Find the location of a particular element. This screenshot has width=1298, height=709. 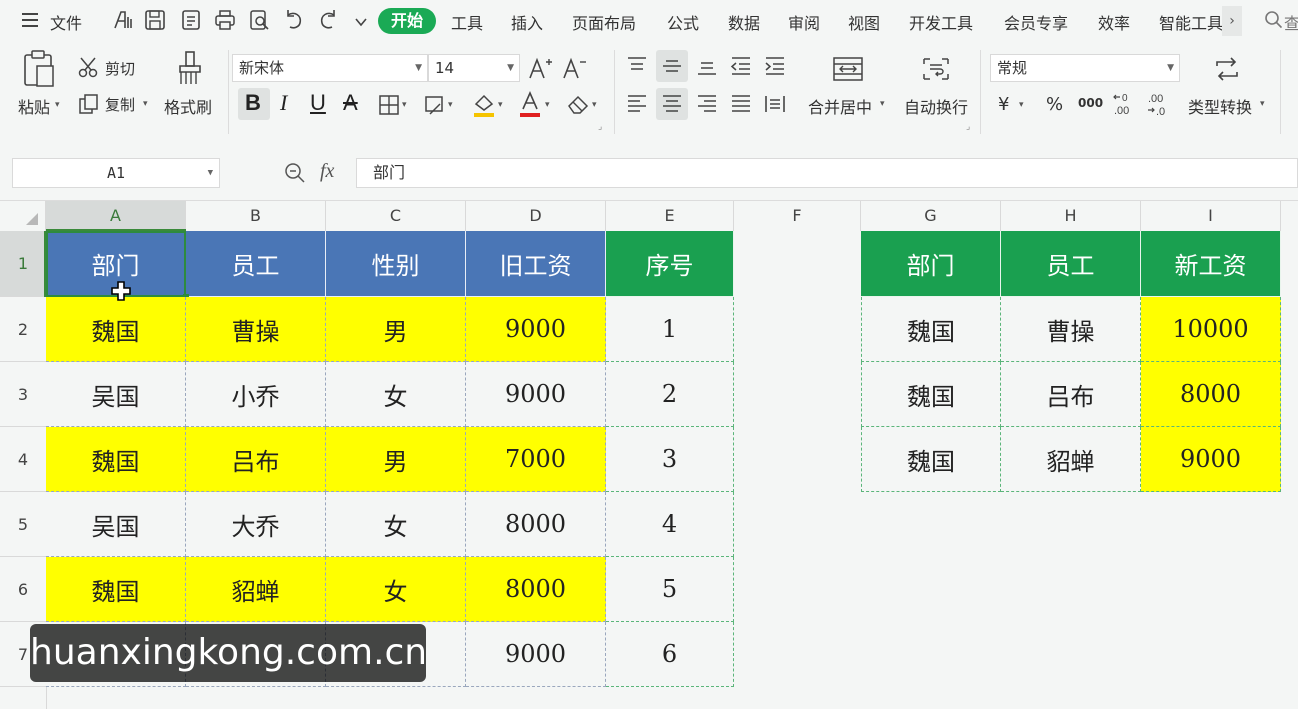

row-header-5: 5 is located at coordinates (23, 524).